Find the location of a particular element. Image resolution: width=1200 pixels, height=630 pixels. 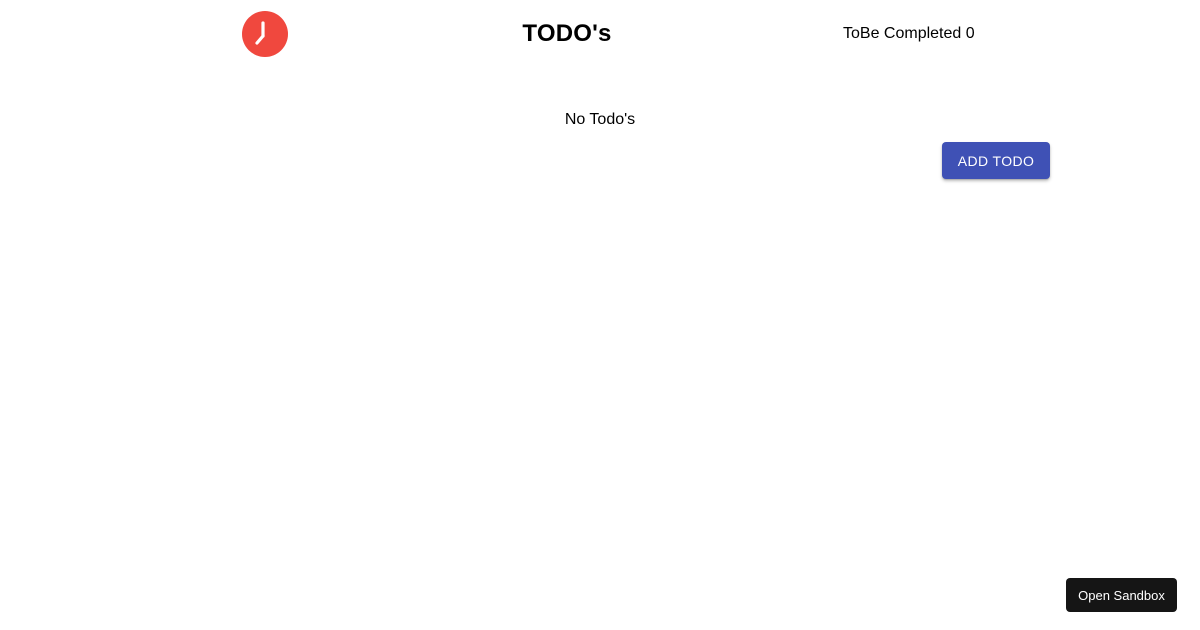

tobe-completed-counter: ToBe Completed 0 is located at coordinates (909, 33).